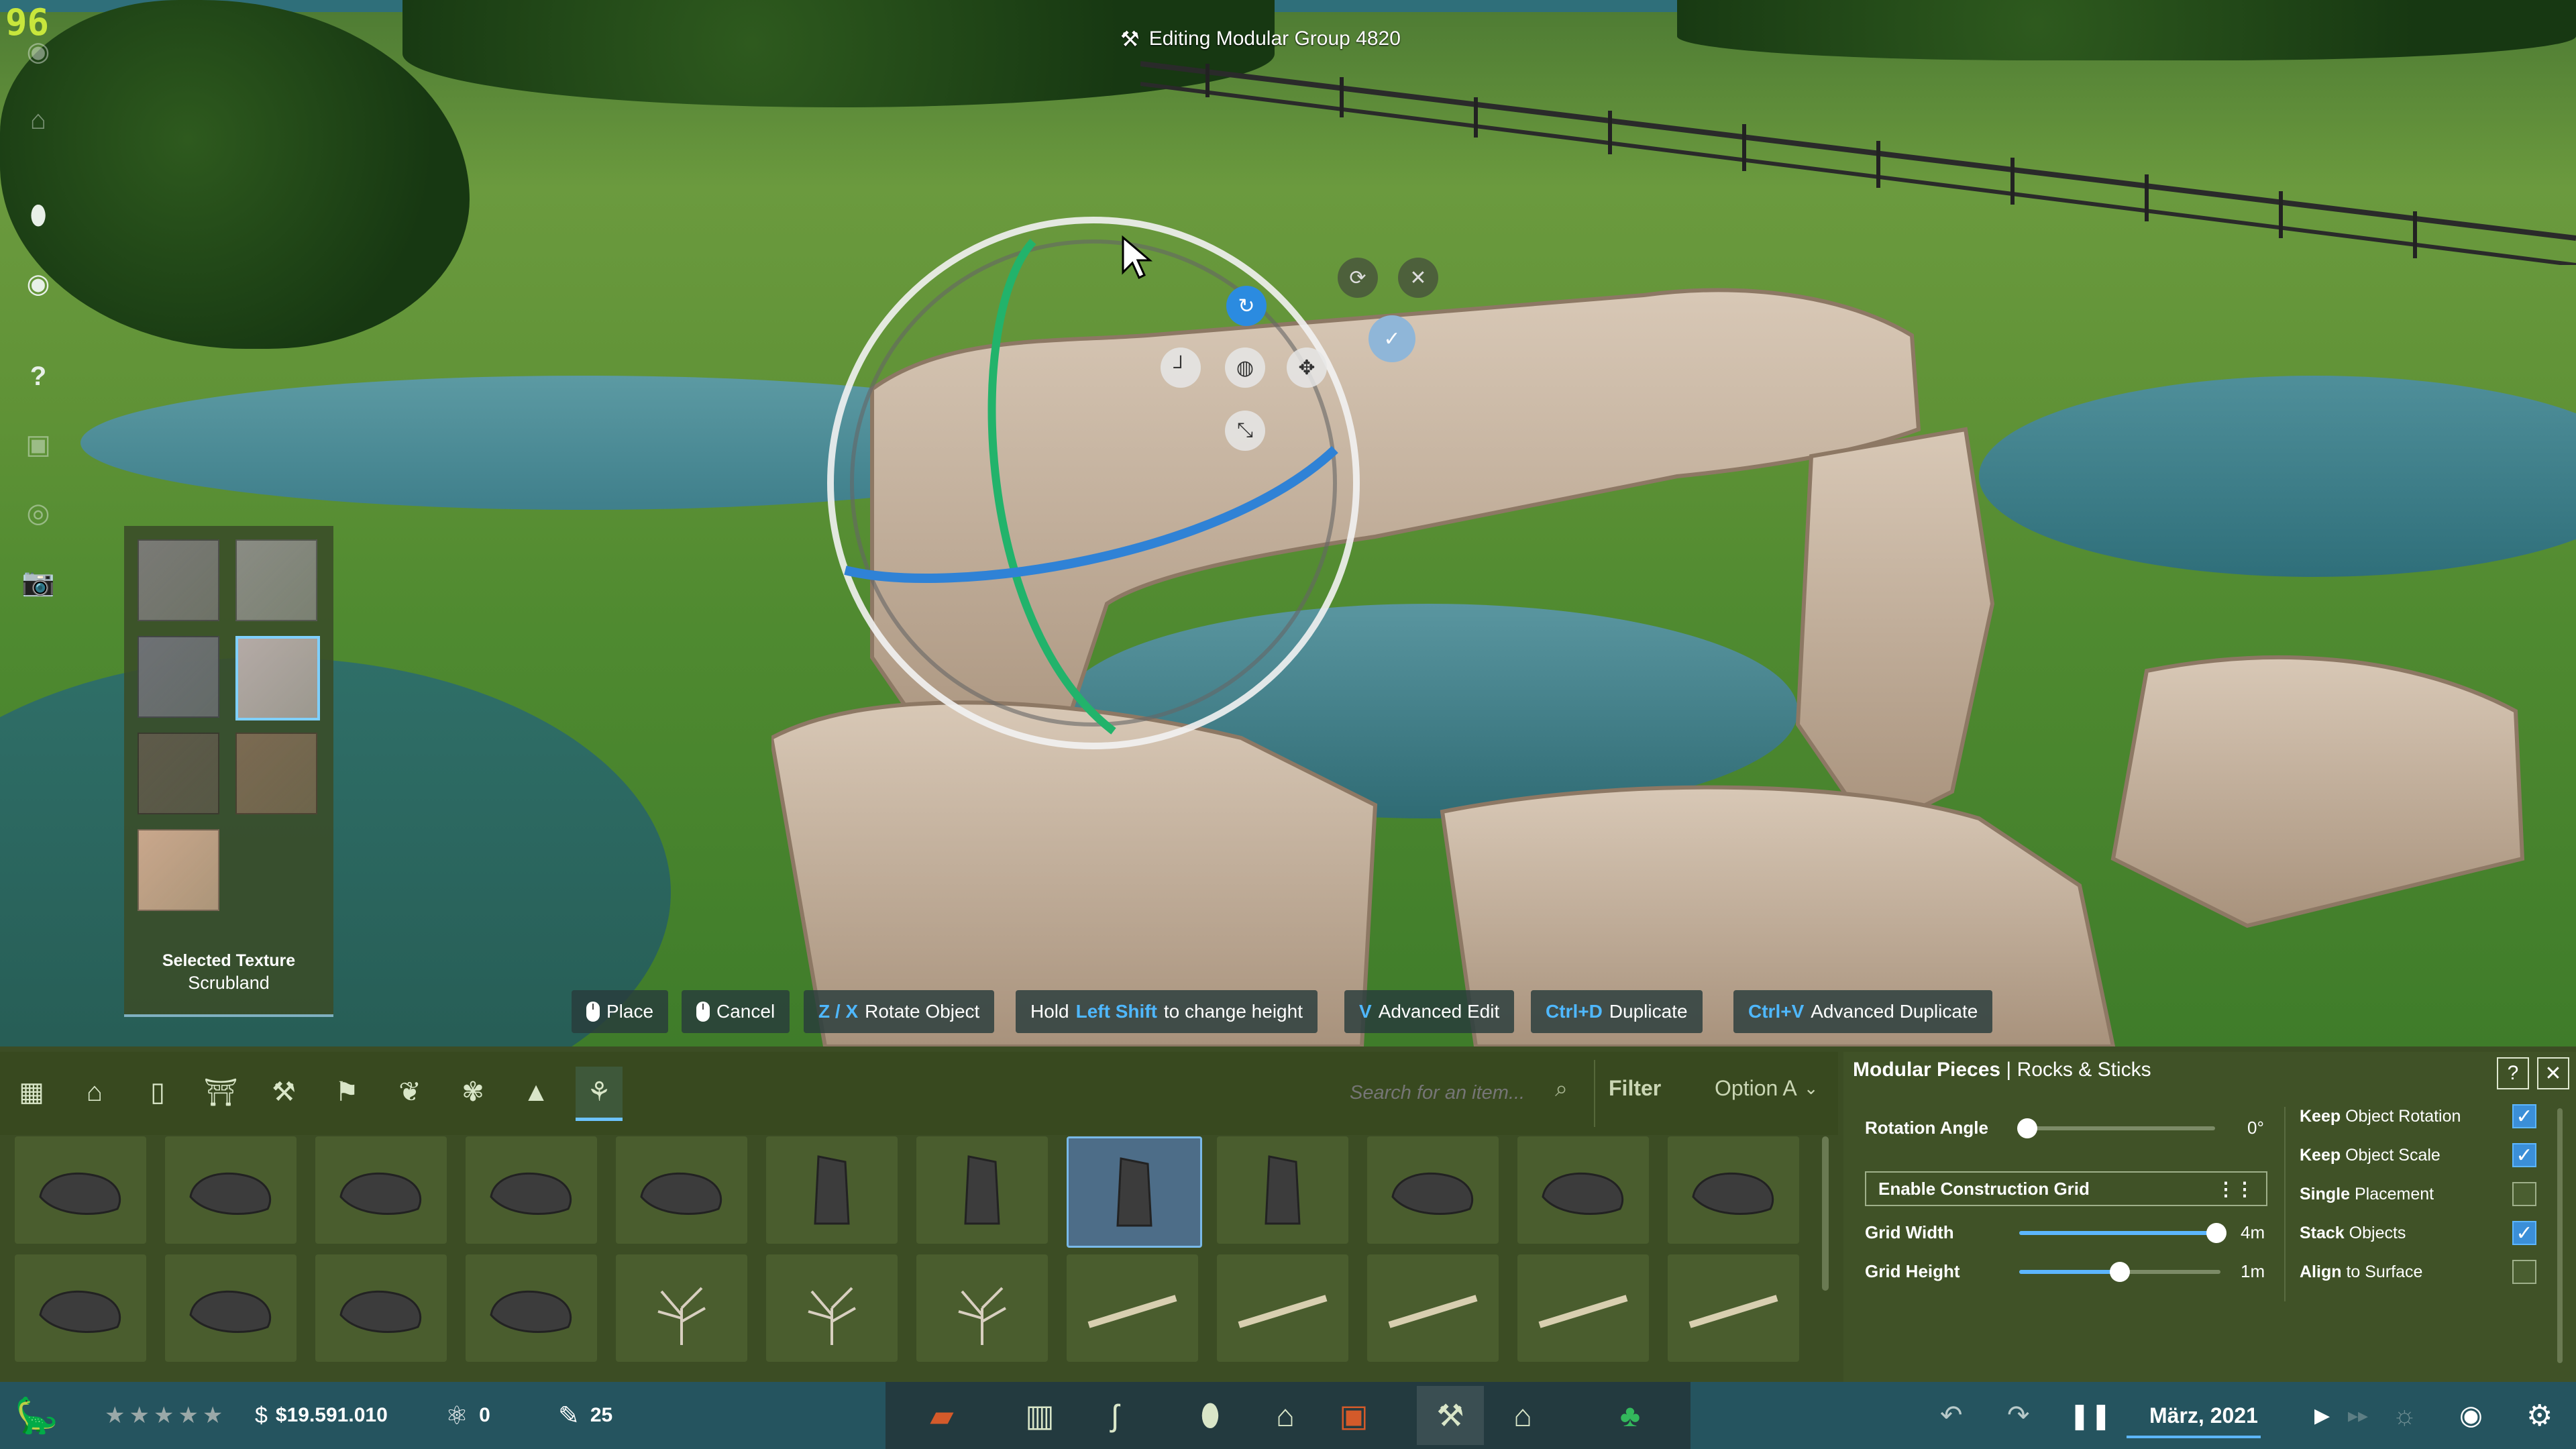  Describe the element at coordinates (1467, 1093) in the screenshot. I see `search-input` at that location.